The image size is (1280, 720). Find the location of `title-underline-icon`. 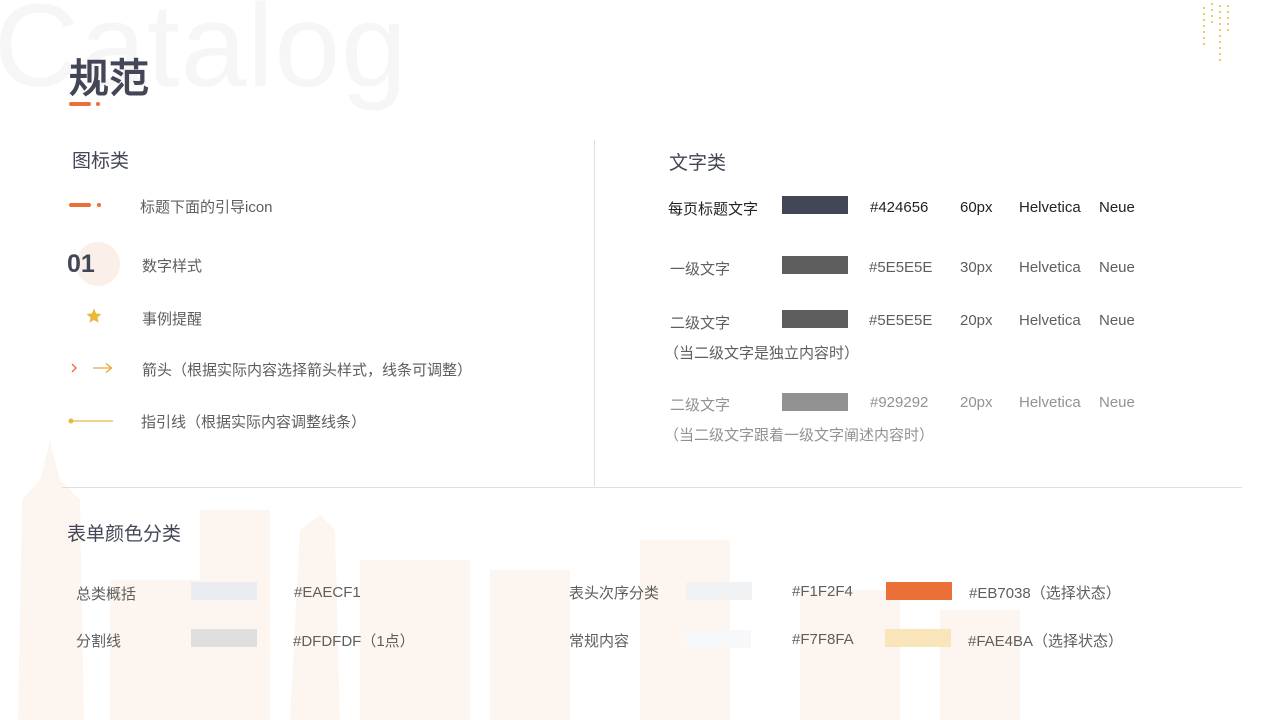

title-underline-icon is located at coordinates (80, 104).